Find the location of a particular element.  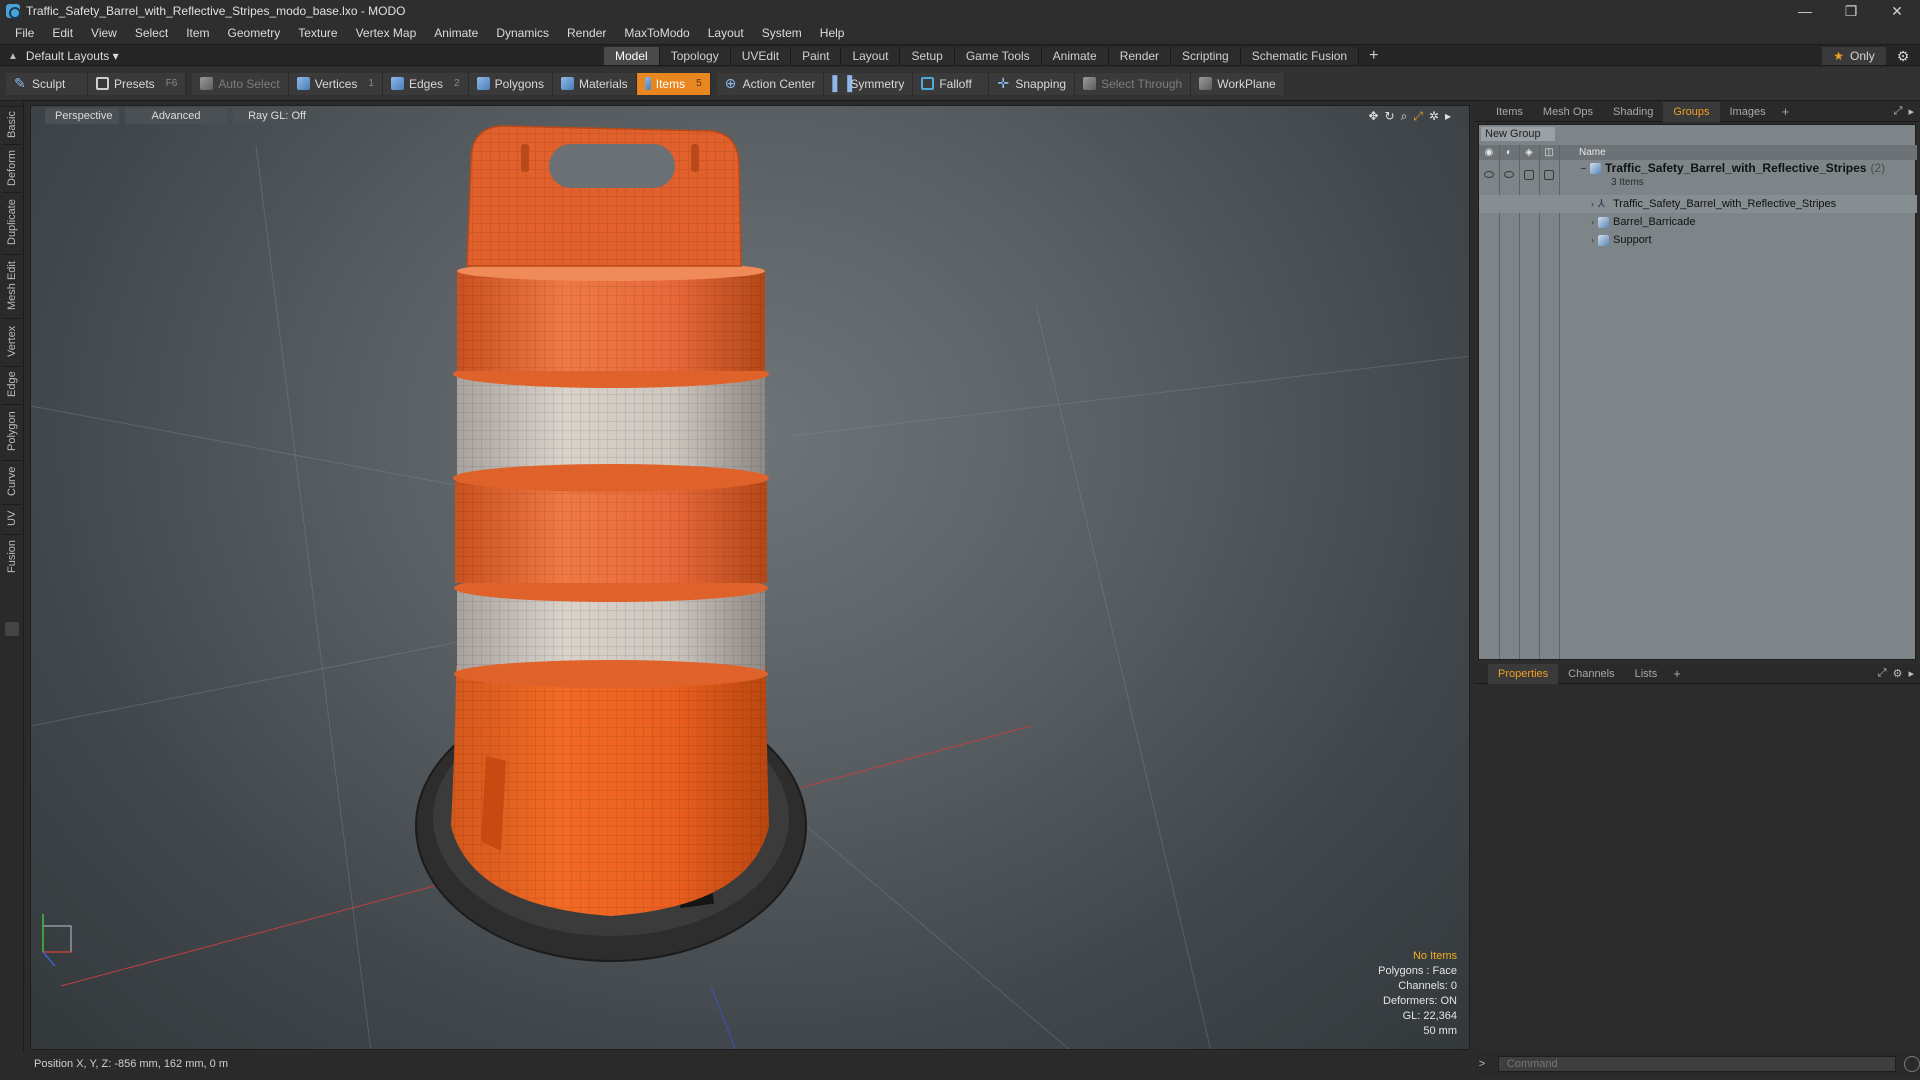

tab-scripting: Scripting is located at coordinates (1206, 56).